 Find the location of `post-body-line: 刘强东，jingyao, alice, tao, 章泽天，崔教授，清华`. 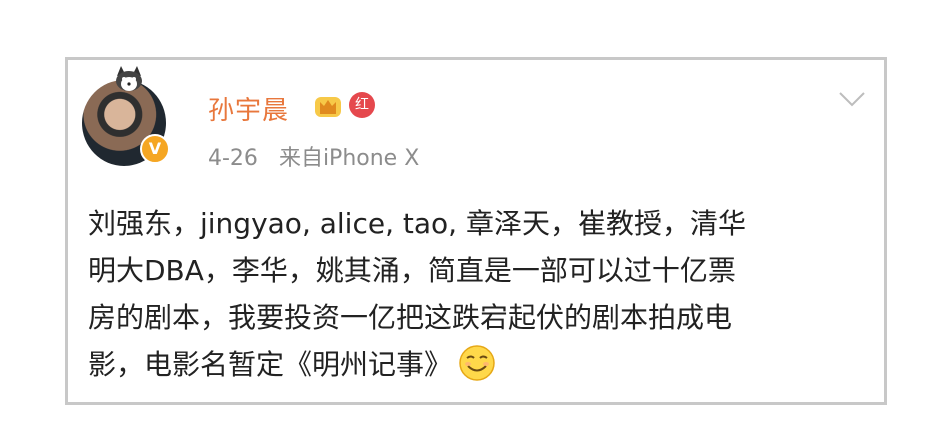

post-body-line: 刘强东，jingyao, alice, tao, 章泽天，崔教授，清华 is located at coordinates (417, 223).